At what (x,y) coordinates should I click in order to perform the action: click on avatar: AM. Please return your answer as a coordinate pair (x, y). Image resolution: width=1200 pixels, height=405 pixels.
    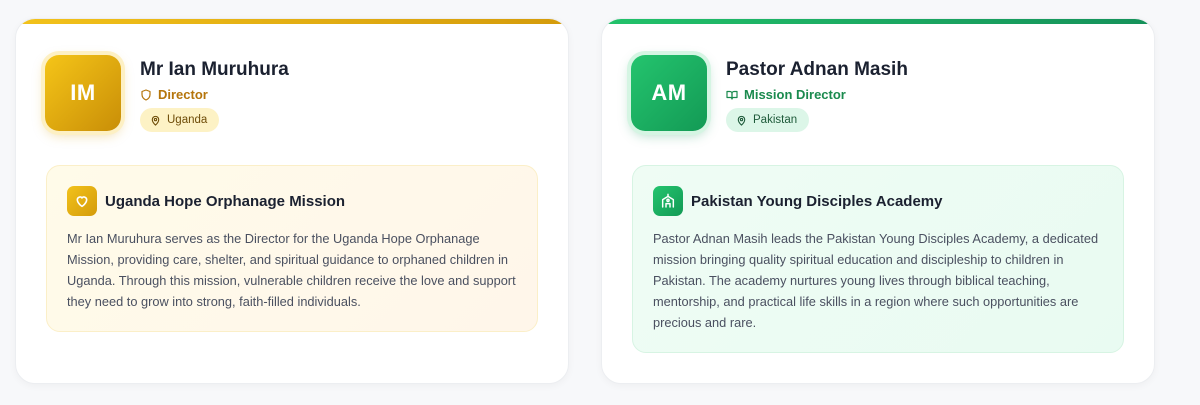
    Looking at the image, I should click on (669, 93).